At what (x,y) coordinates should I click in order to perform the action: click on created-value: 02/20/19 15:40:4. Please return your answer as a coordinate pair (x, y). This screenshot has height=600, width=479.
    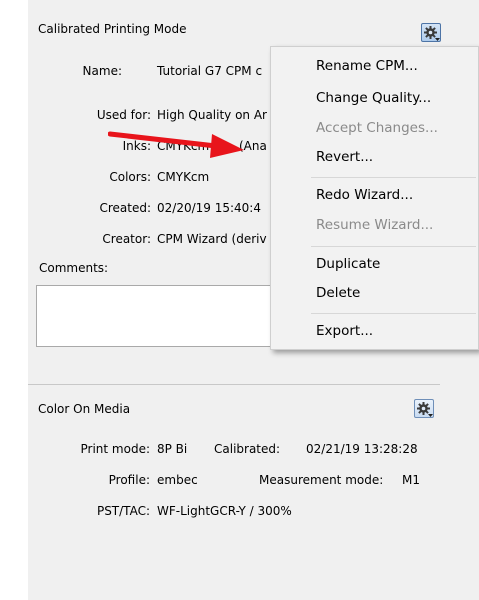
    Looking at the image, I should click on (209, 208).